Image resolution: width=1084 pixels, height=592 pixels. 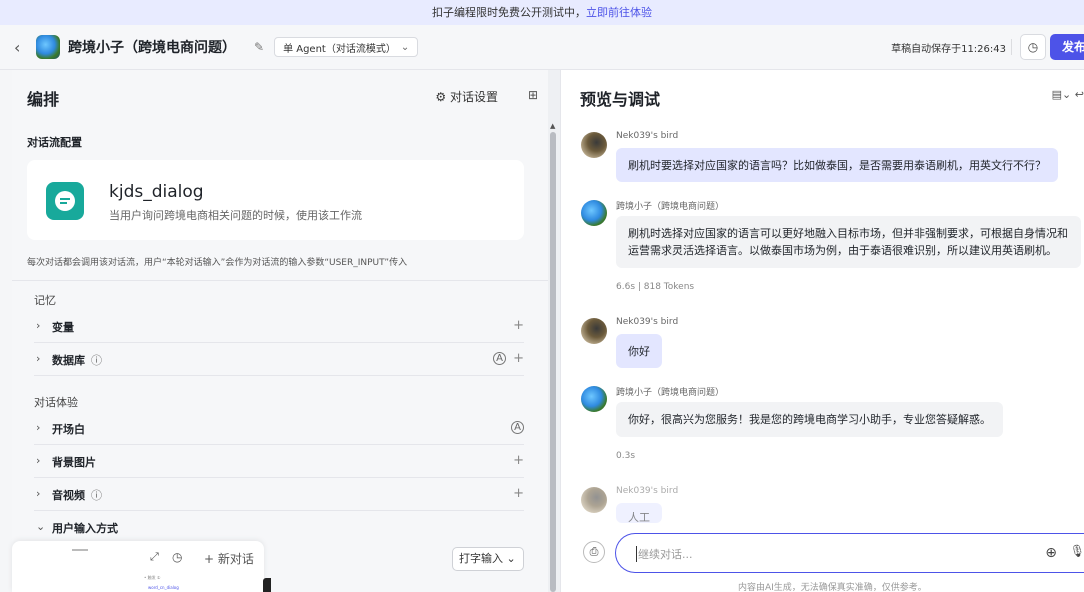 I want to click on attachment-icon: ⎙, so click(x=594, y=552).